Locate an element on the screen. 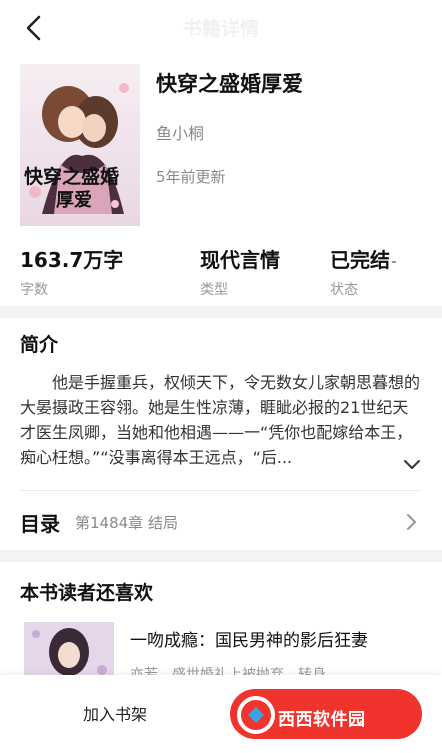 This screenshot has height=753, width=442. stat-value: 已完结 is located at coordinates (360, 260).